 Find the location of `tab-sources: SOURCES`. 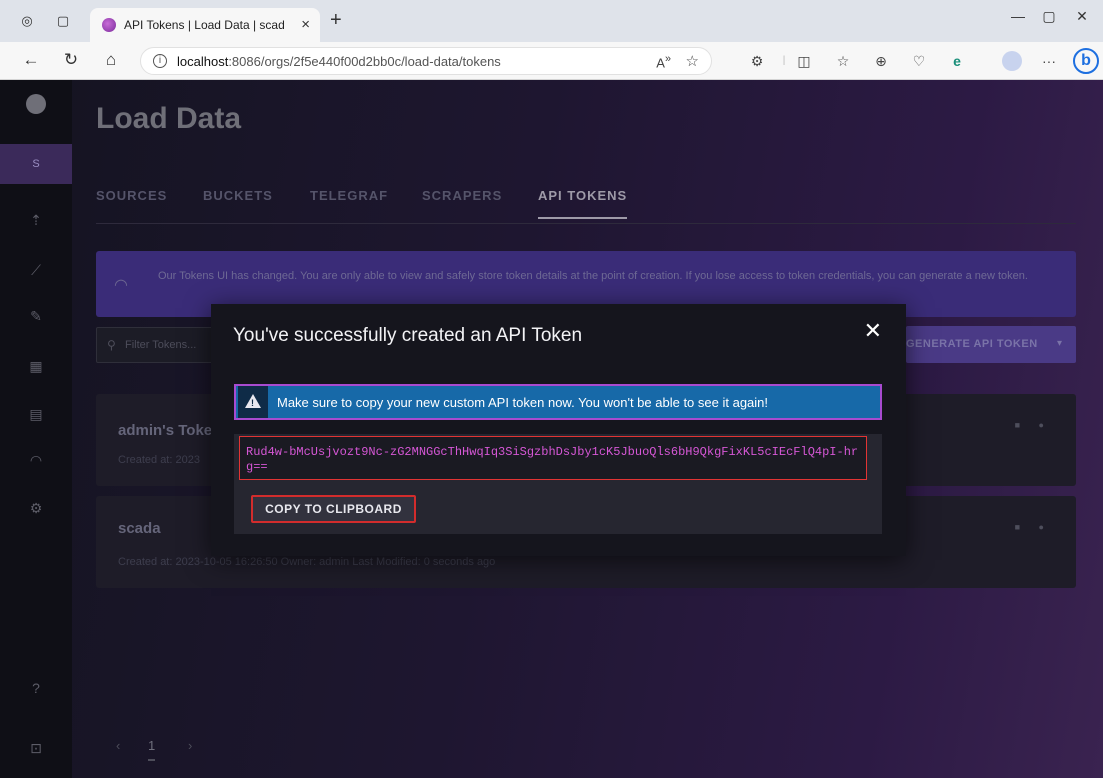

tab-sources: SOURCES is located at coordinates (131, 195).